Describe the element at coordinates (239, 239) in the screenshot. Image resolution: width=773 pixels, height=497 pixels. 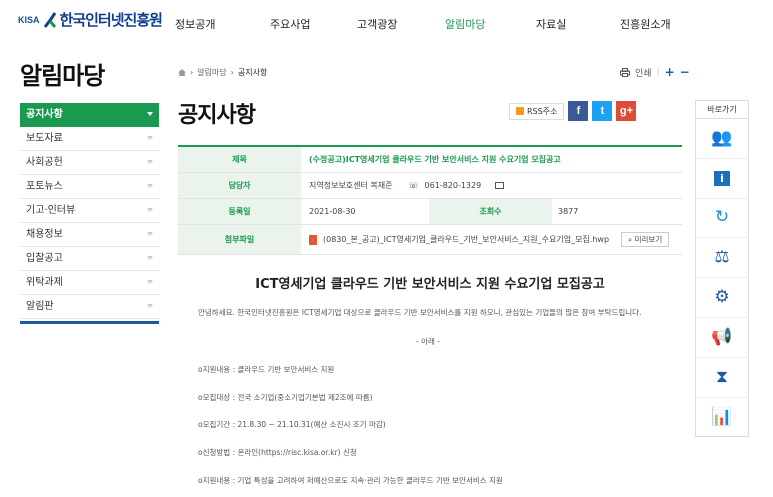
I see `info-label-attachment: 첨부파일` at that location.